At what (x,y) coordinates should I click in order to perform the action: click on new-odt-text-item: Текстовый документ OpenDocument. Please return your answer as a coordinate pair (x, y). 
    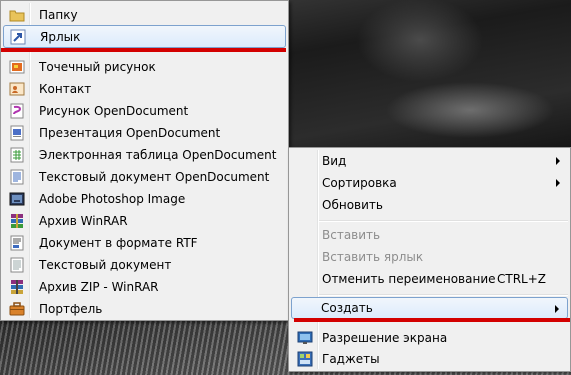
    Looking at the image, I should click on (144, 177).